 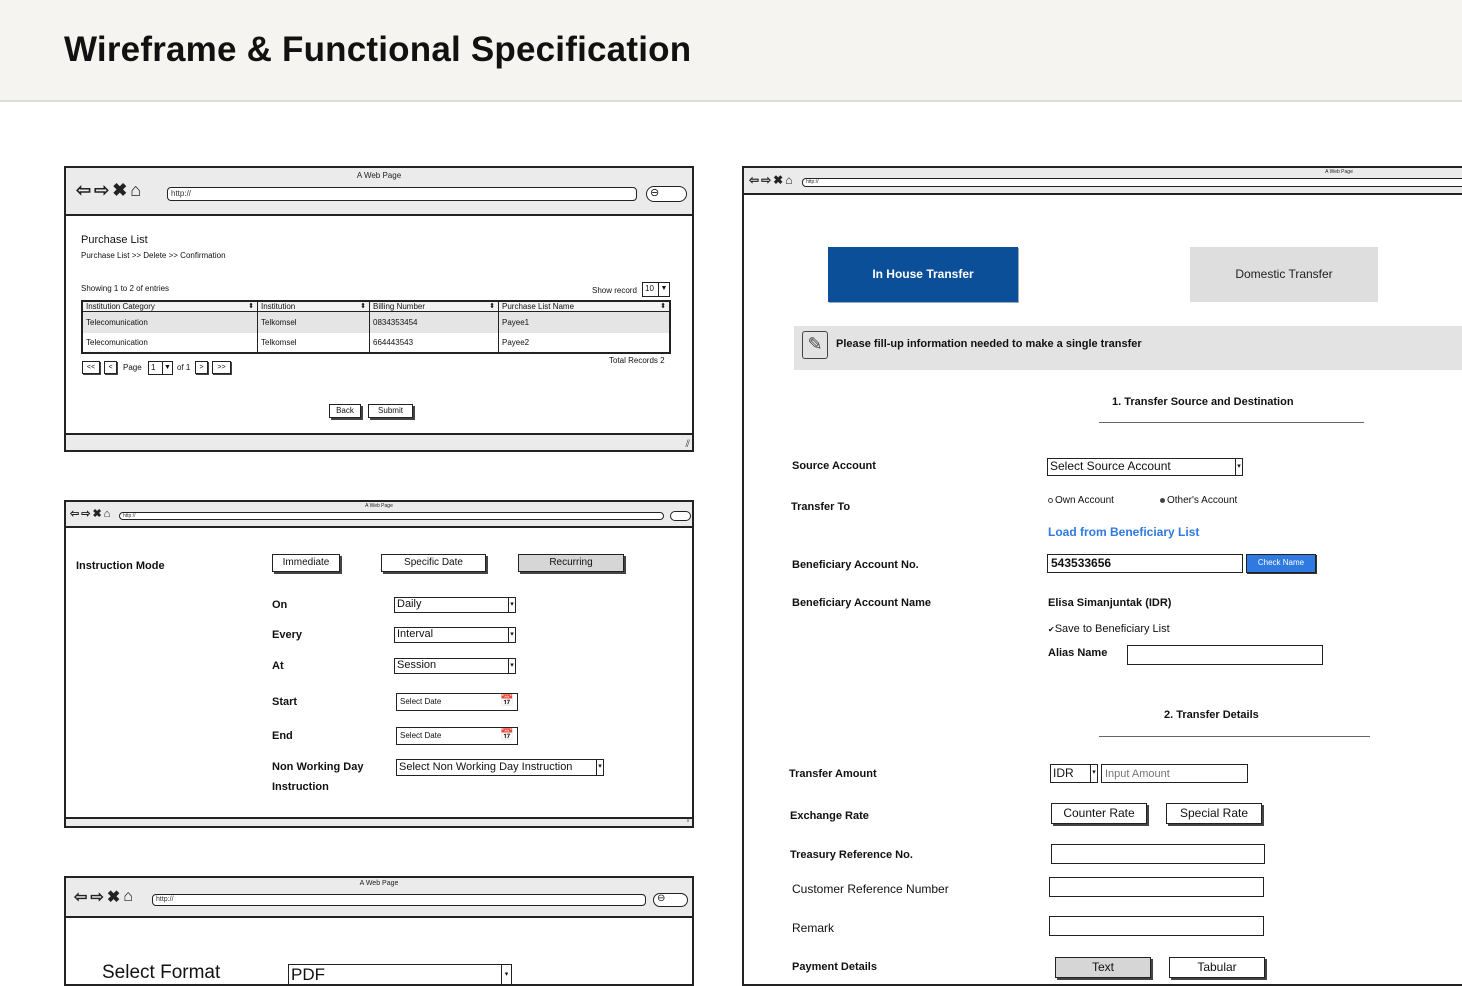 I want to click on table-cell: 0834353454, so click(x=434, y=322).